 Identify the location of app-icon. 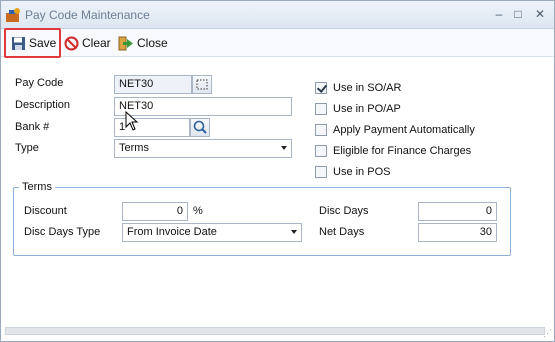
(13, 15).